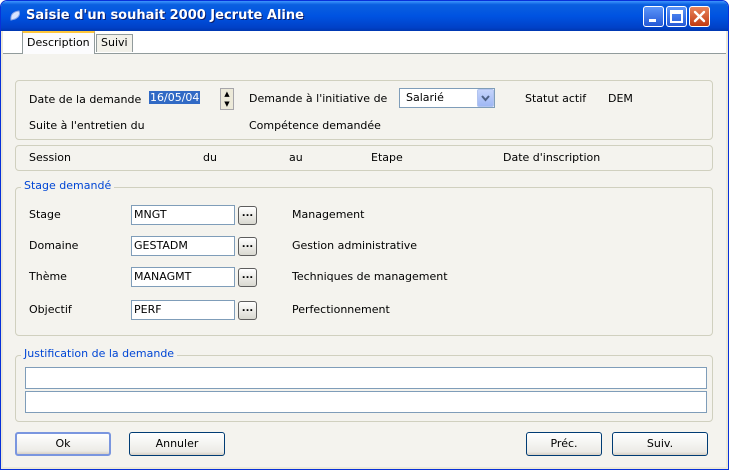 This screenshot has height=470, width=729. What do you see at coordinates (150, 214) in the screenshot?
I see `stage-code-value: MNGT` at bounding box center [150, 214].